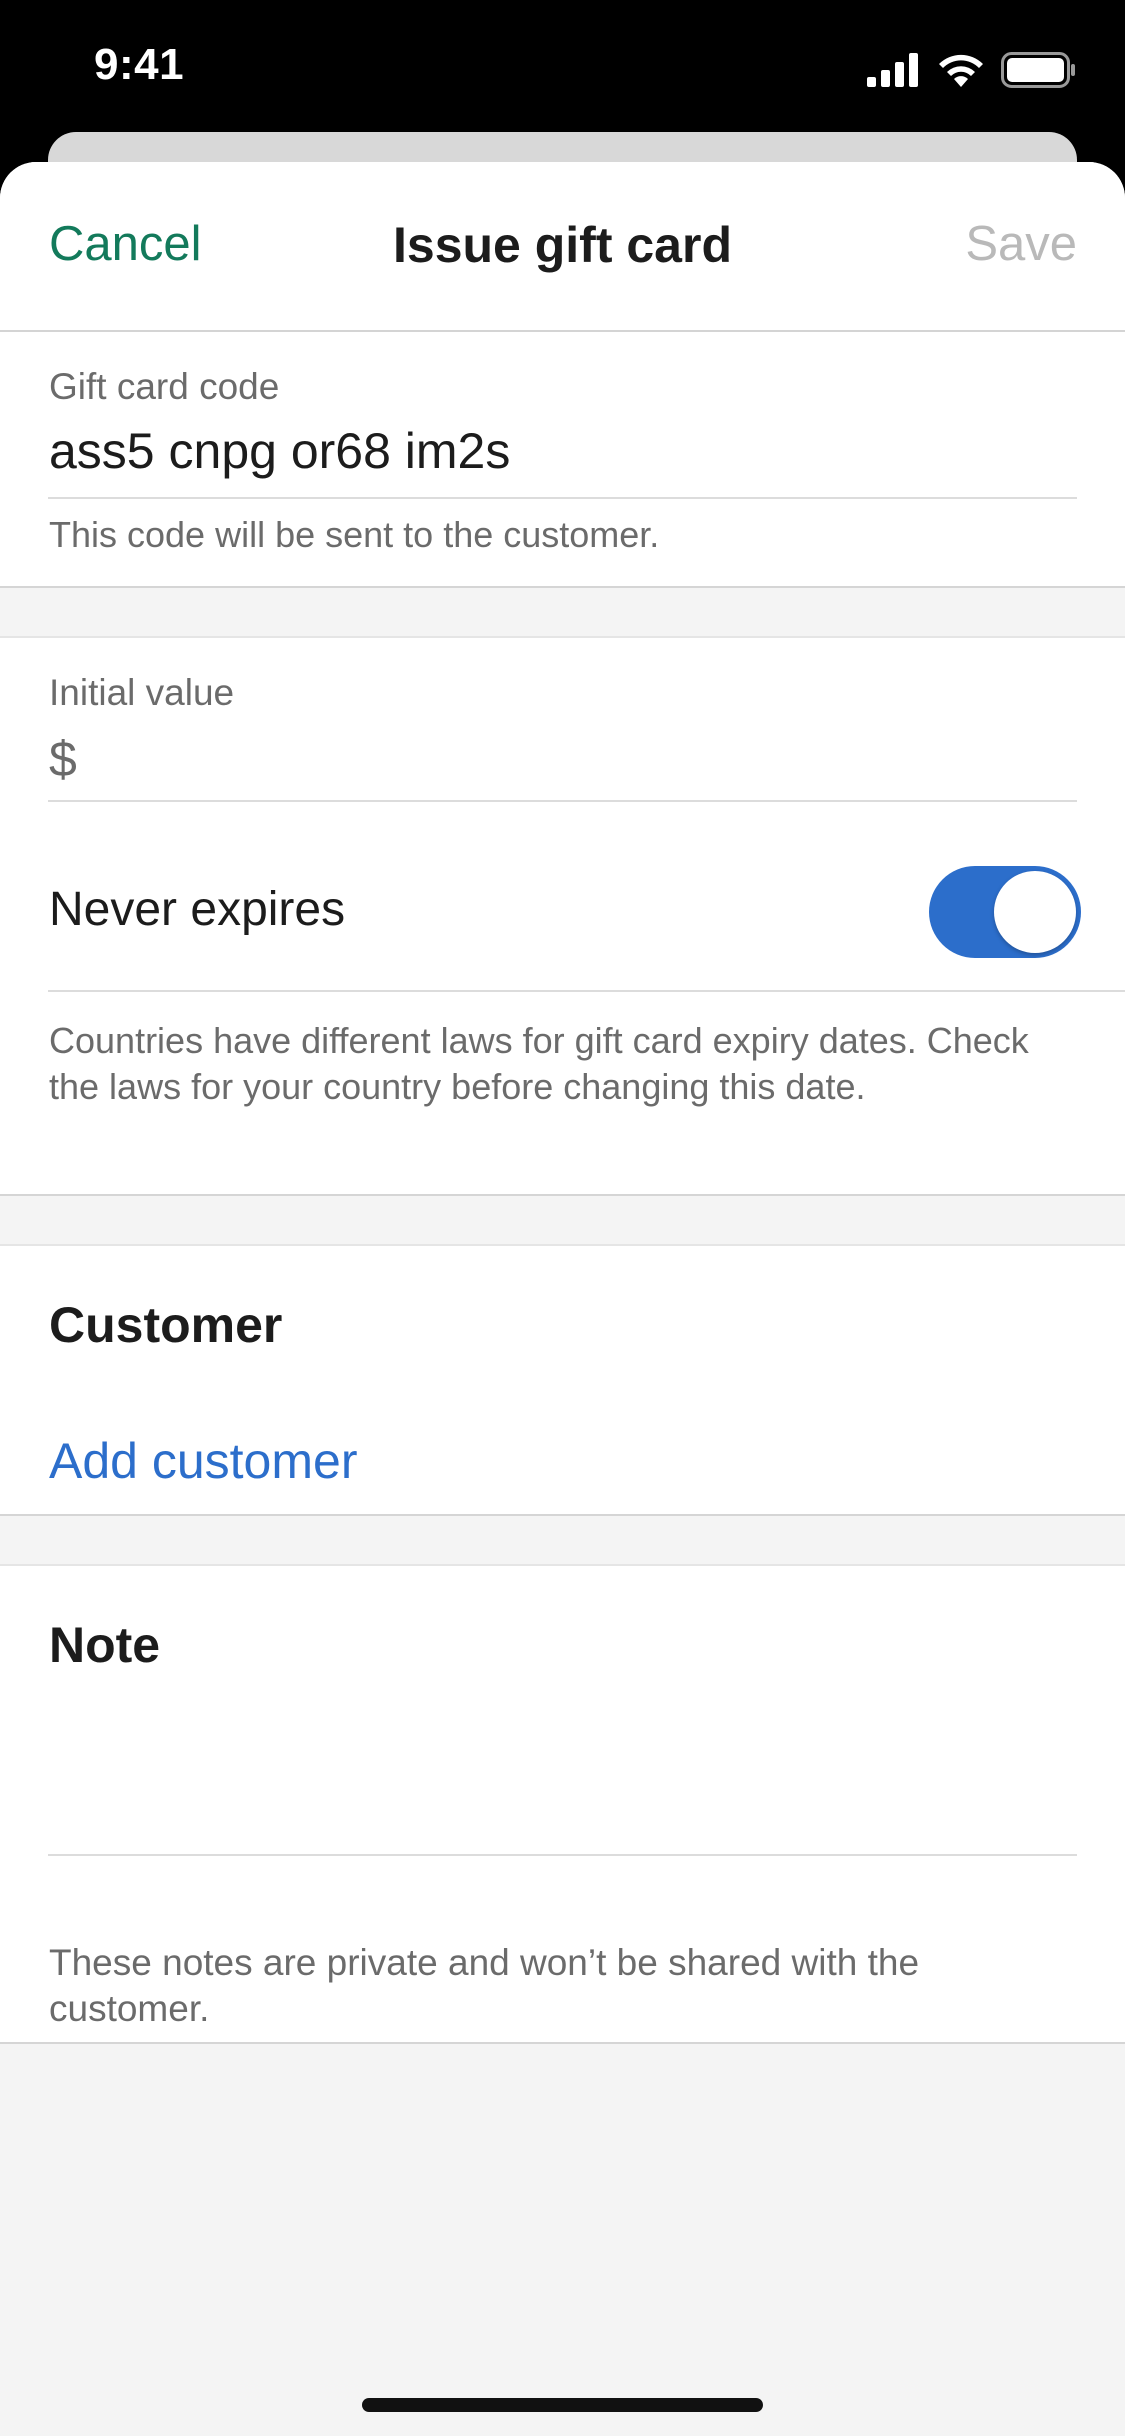  What do you see at coordinates (562, 1780) in the screenshot?
I see `note-input` at bounding box center [562, 1780].